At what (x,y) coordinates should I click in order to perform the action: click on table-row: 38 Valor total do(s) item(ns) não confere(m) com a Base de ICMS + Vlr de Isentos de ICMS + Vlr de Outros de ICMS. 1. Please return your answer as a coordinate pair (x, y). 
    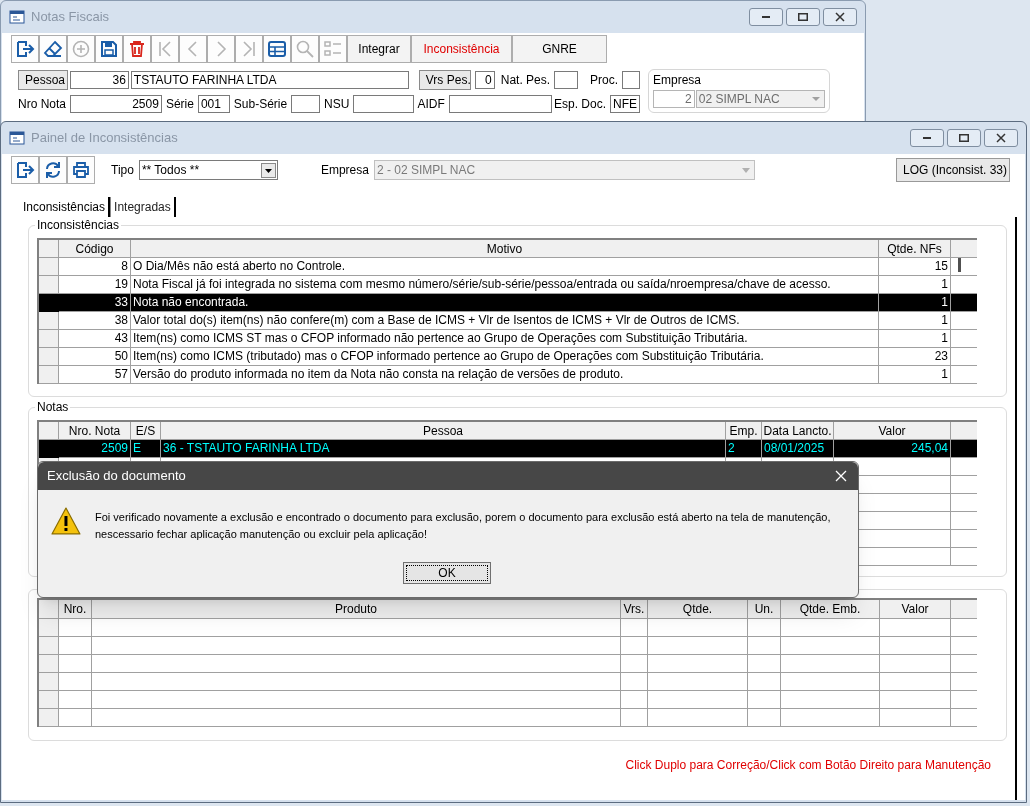
    Looking at the image, I should click on (508, 321).